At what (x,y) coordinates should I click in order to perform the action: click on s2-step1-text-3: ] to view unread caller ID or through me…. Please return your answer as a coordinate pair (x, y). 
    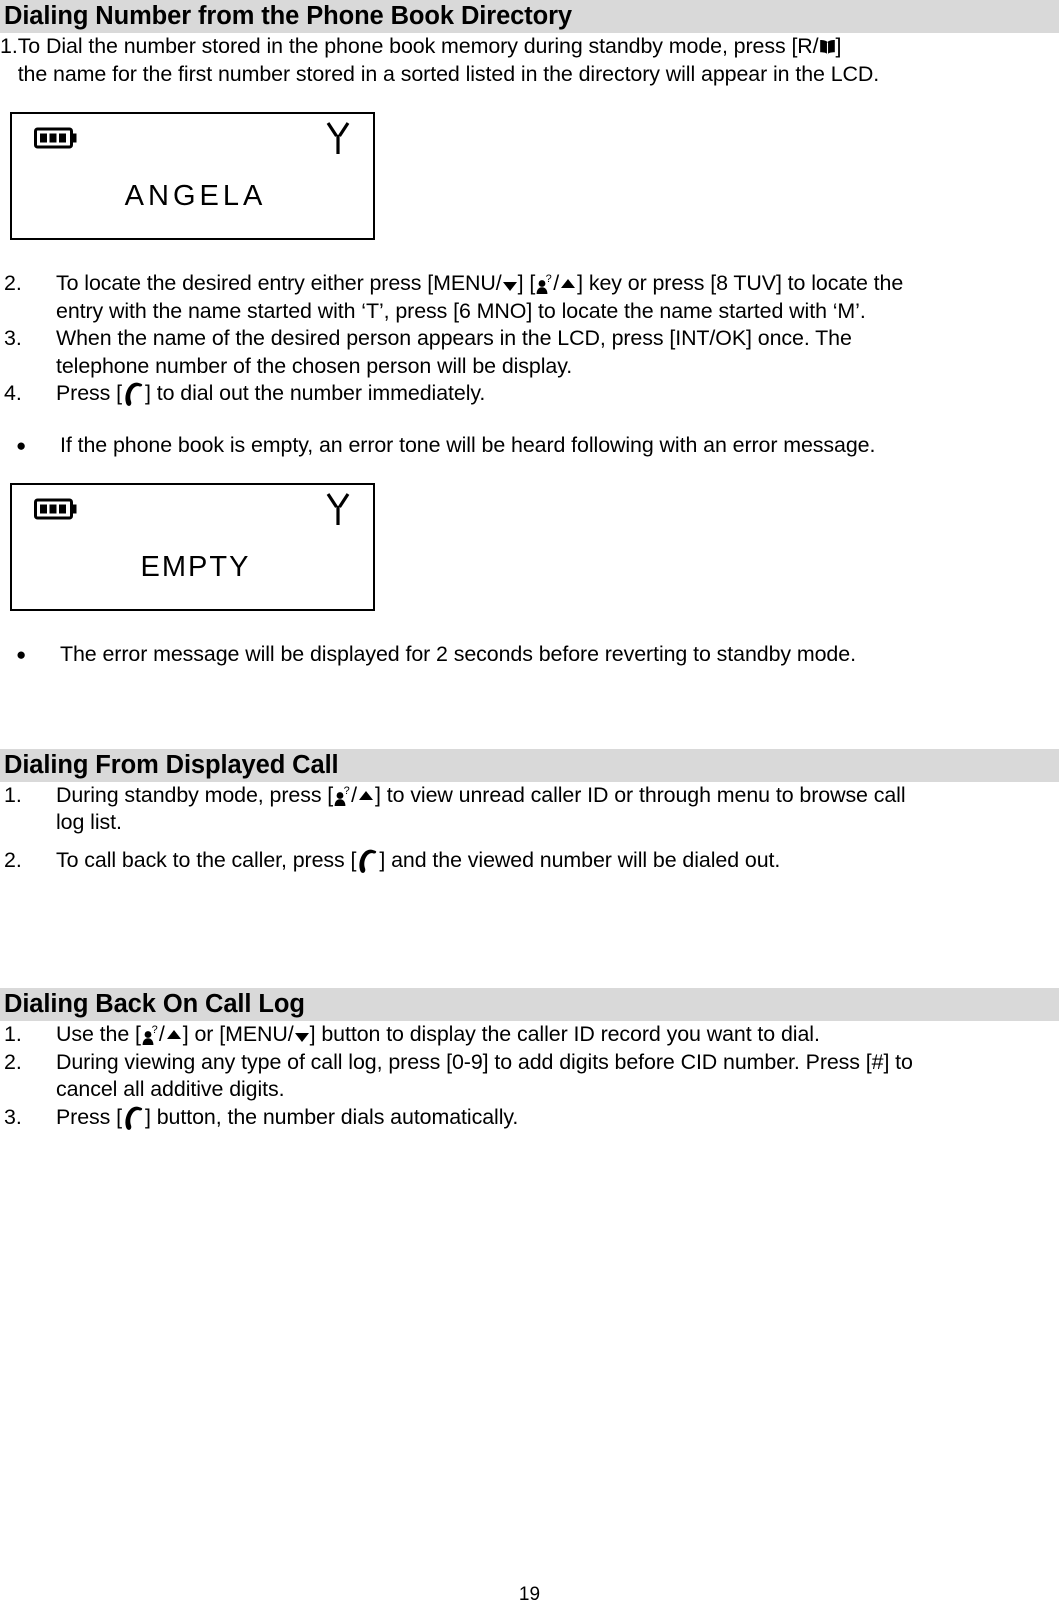
    Looking at the image, I should click on (640, 794).